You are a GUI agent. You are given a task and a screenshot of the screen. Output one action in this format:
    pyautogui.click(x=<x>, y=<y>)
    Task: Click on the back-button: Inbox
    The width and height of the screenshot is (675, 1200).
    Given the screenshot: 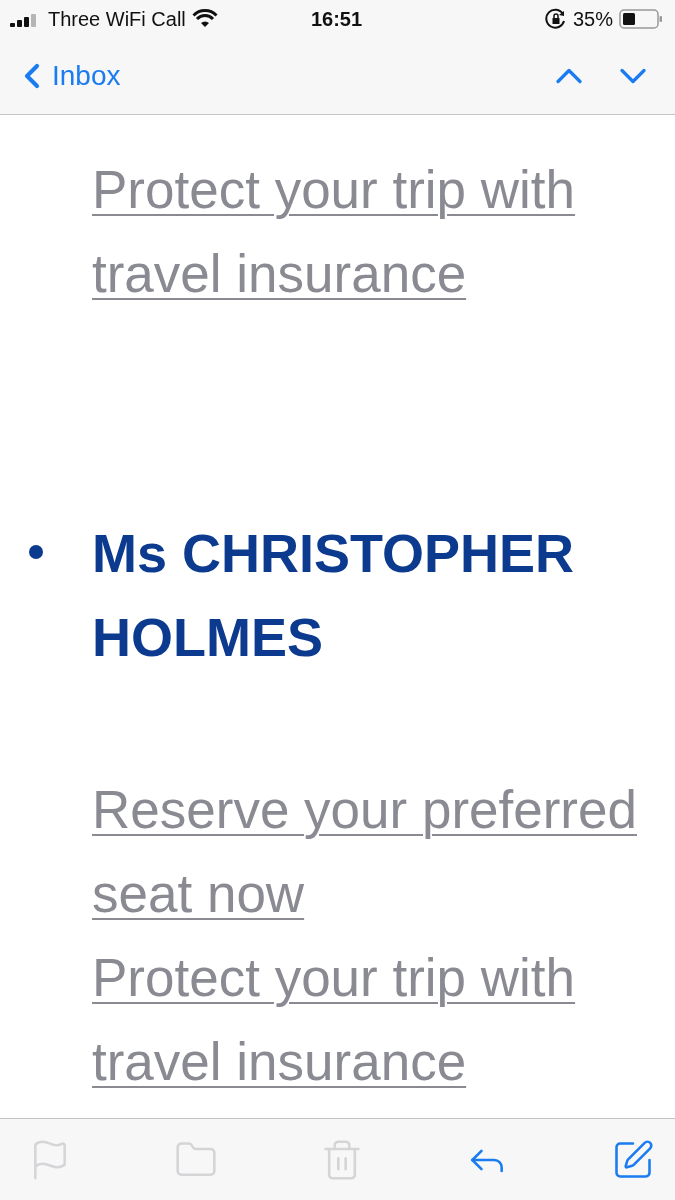 What is the action you would take?
    pyautogui.click(x=66, y=76)
    